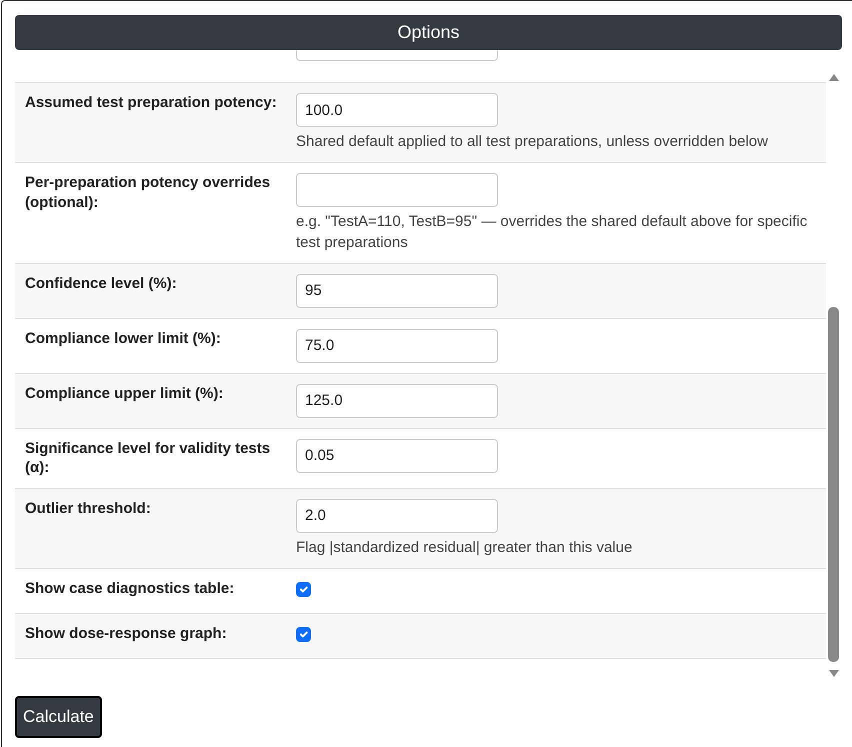 The height and width of the screenshot is (747, 852). Describe the element at coordinates (124, 394) in the screenshot. I see `field-label: Compliance upper limit (%):` at that location.